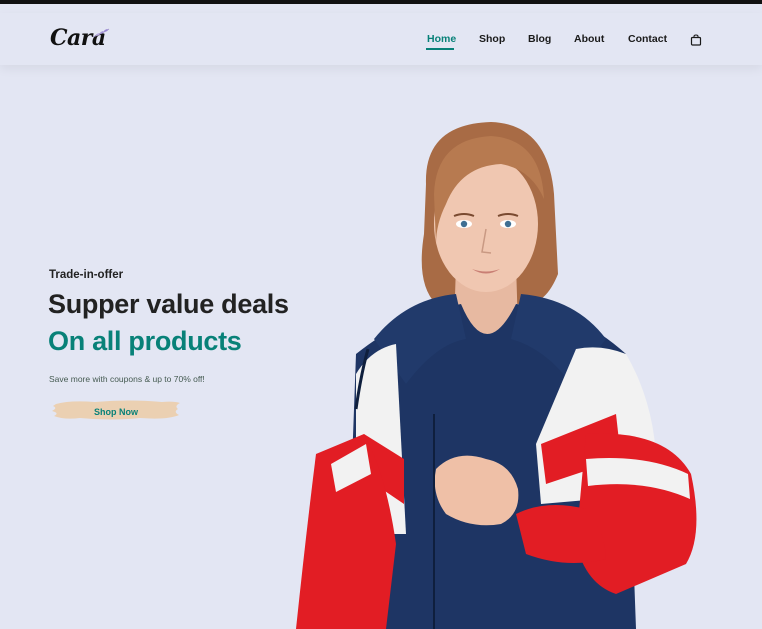 Image resolution: width=762 pixels, height=629 pixels. I want to click on nav-home: Home, so click(441, 39).